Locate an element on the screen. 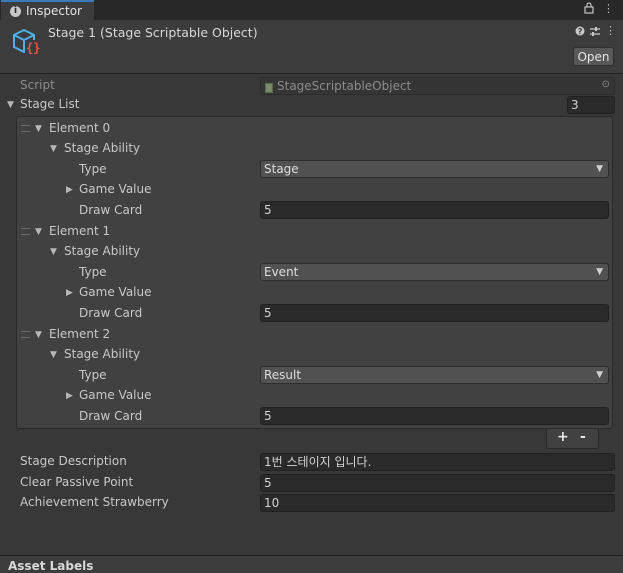 The height and width of the screenshot is (573, 623). info-icon: i is located at coordinates (15, 11).